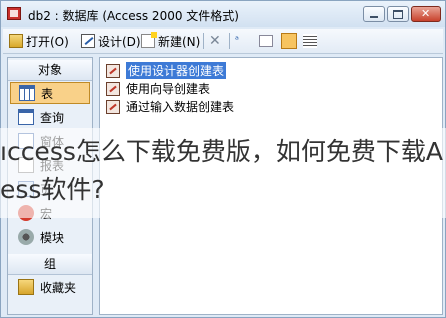 The height and width of the screenshot is (318, 446). What do you see at coordinates (52, 189) in the screenshot?
I see `overlay-text-line2: ess软件?` at bounding box center [52, 189].